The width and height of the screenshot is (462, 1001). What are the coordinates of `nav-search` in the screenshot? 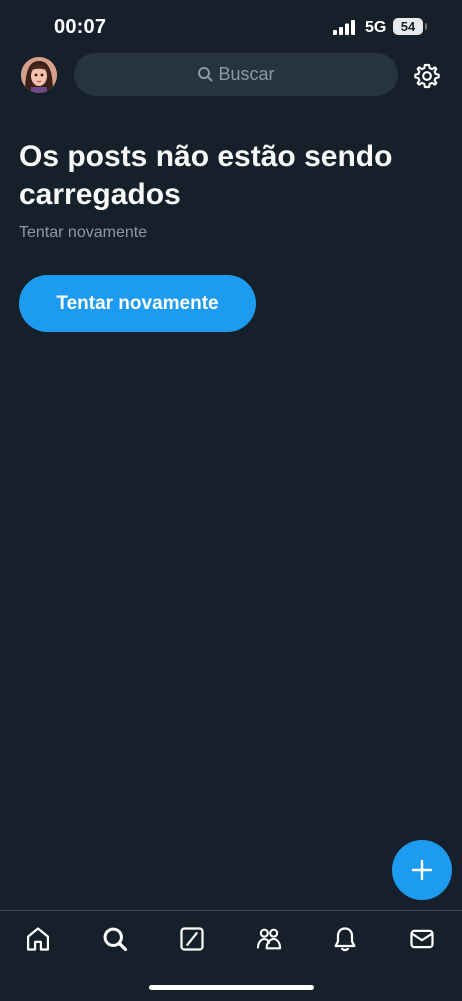 It's located at (115, 939).